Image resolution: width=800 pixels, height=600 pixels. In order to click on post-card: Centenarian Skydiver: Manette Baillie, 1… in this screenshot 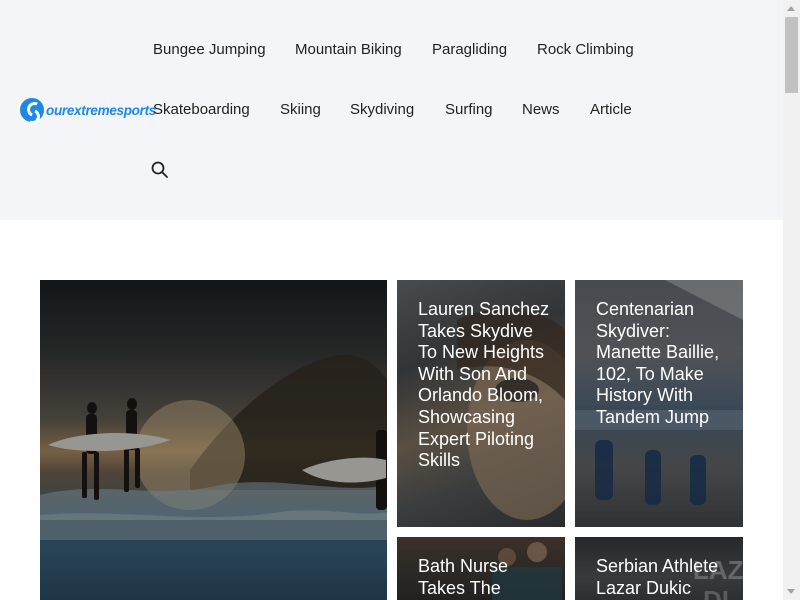, I will do `click(659, 403)`.